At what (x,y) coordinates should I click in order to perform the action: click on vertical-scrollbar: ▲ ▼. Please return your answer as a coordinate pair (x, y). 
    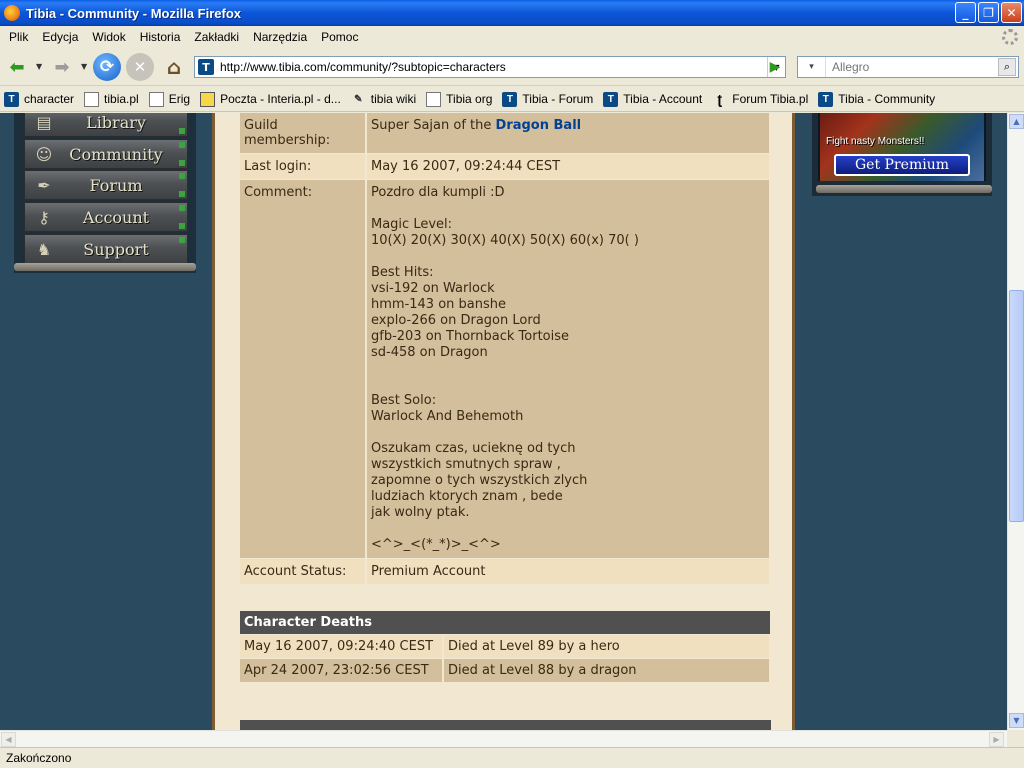
    Looking at the image, I should click on (1015, 421).